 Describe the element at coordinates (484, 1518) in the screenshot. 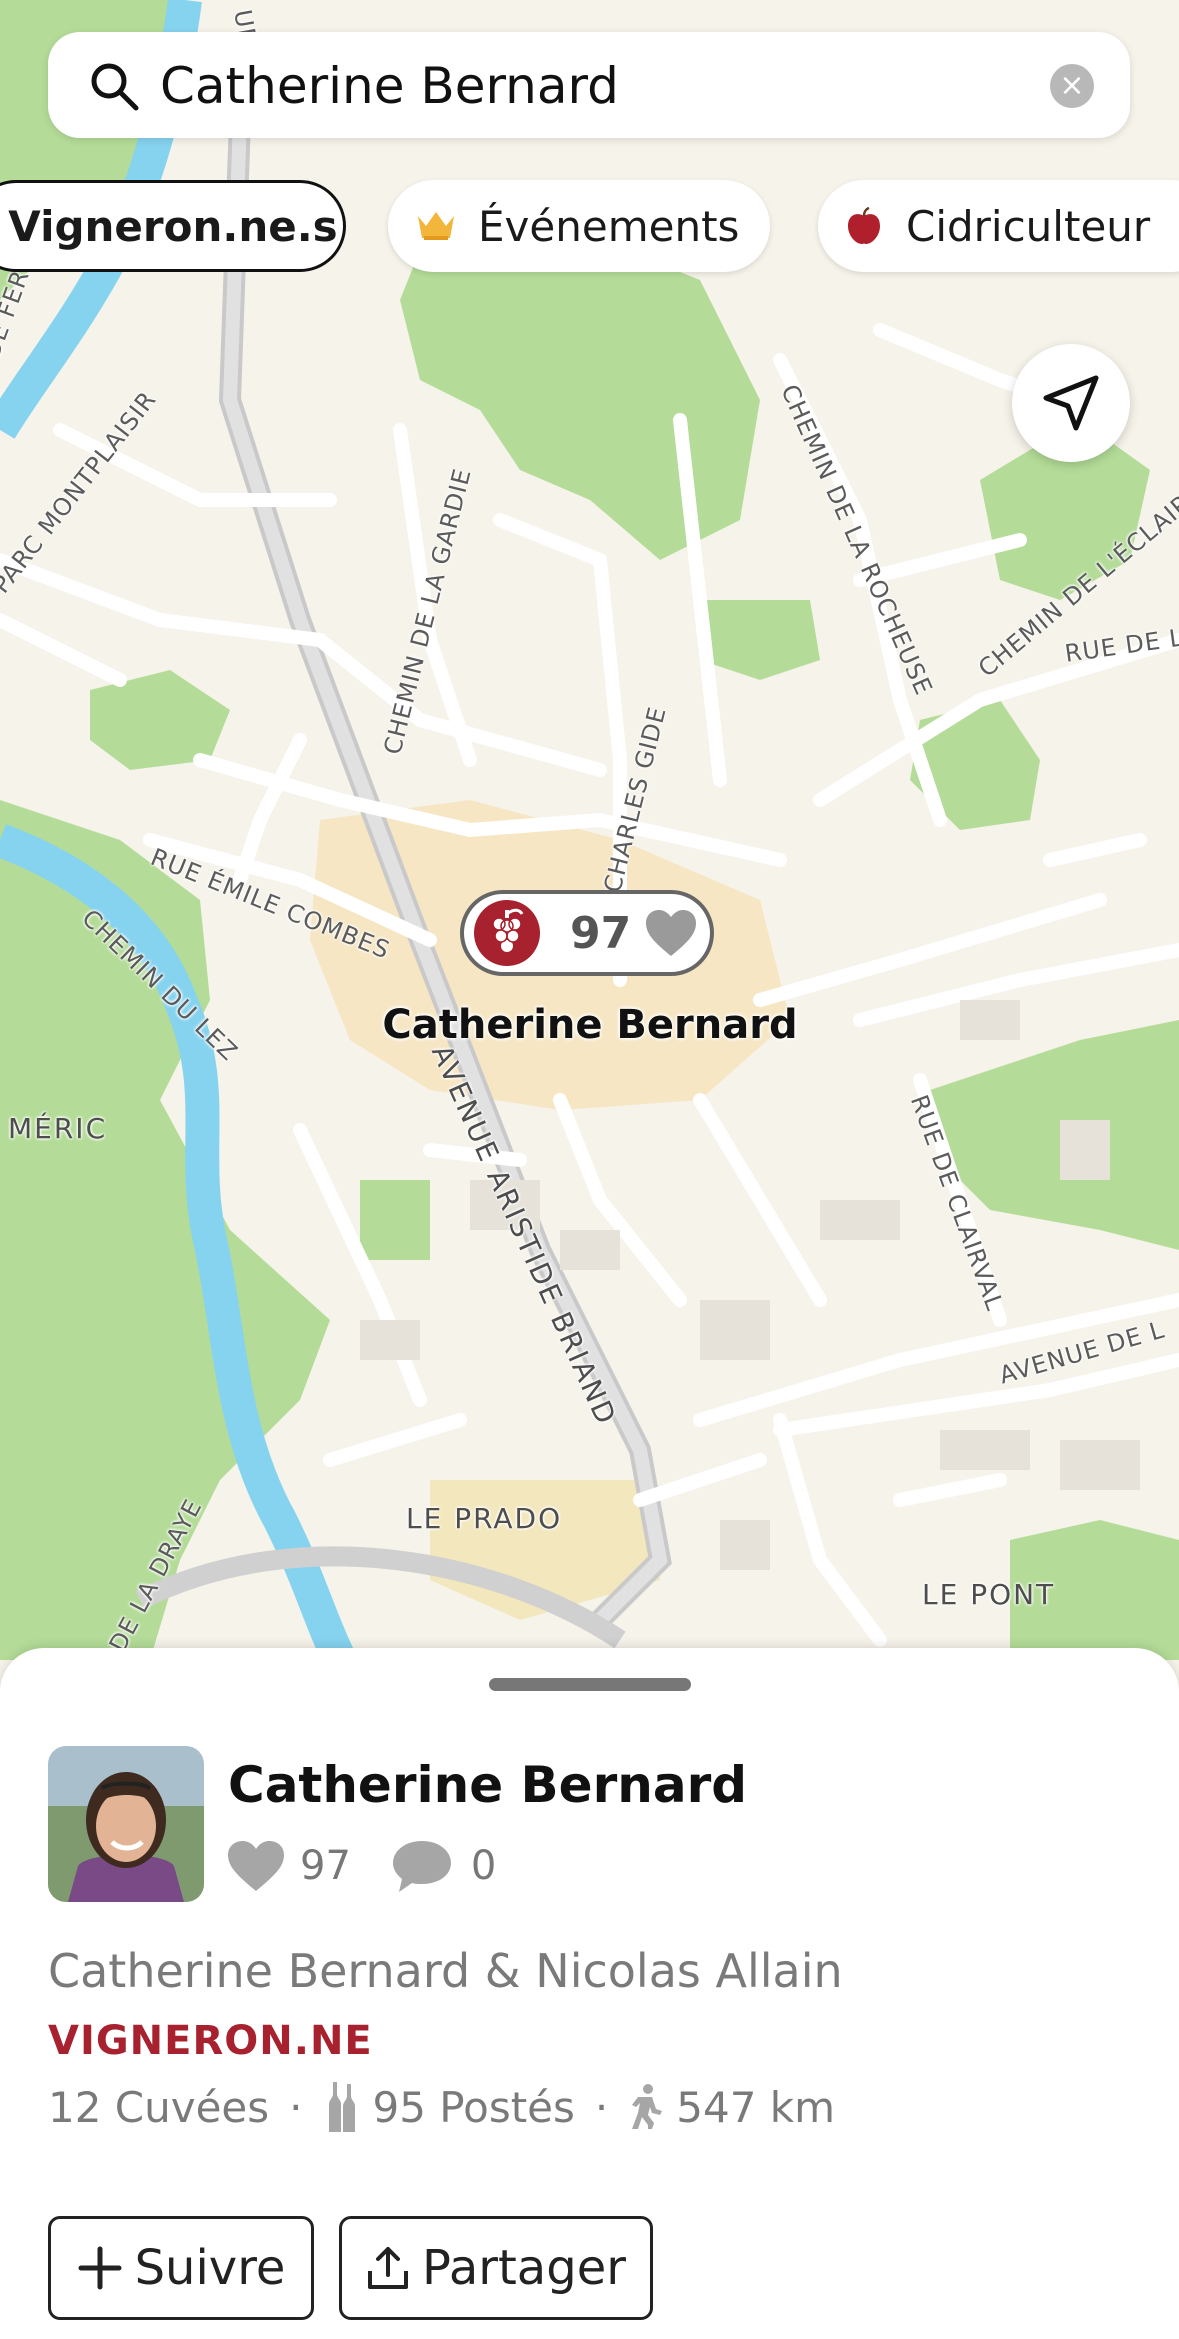

I see `map-place-label: LE PRADO` at that location.